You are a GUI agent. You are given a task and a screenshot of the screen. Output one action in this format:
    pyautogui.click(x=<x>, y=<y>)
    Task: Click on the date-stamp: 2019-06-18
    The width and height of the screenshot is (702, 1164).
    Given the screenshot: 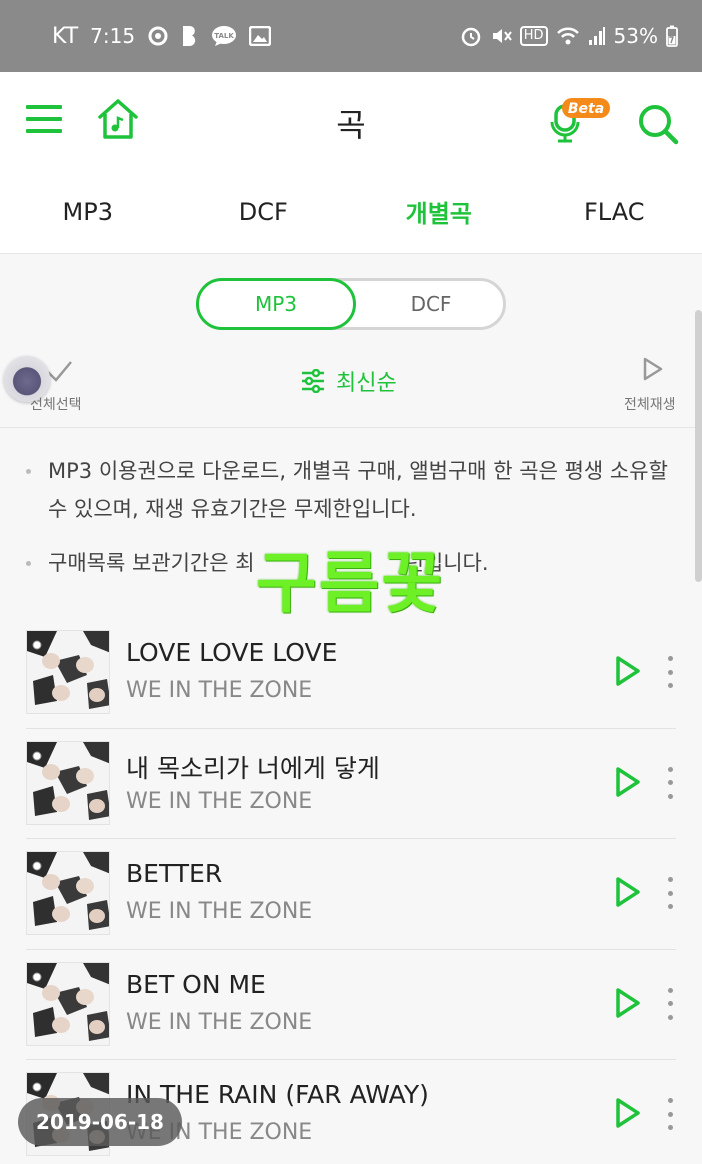 What is the action you would take?
    pyautogui.click(x=100, y=1122)
    